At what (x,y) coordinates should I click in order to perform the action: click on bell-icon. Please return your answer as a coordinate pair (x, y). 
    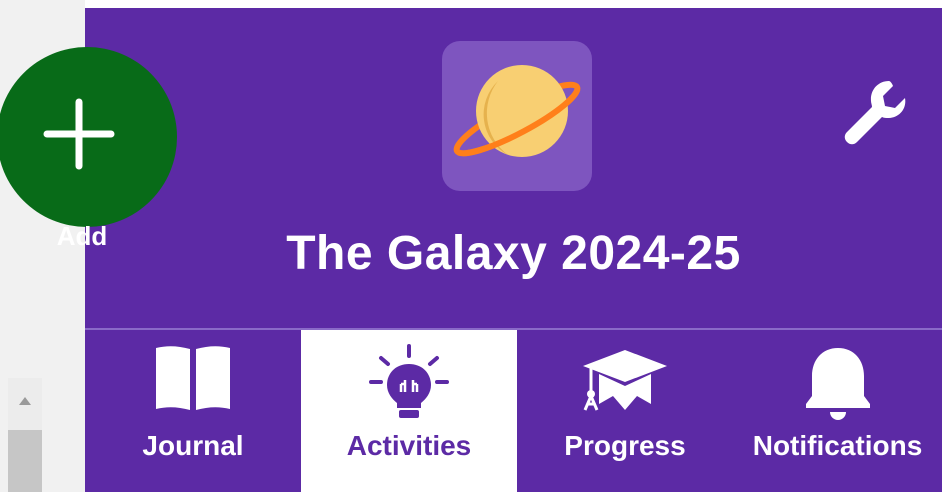
    Looking at the image, I should click on (837, 384).